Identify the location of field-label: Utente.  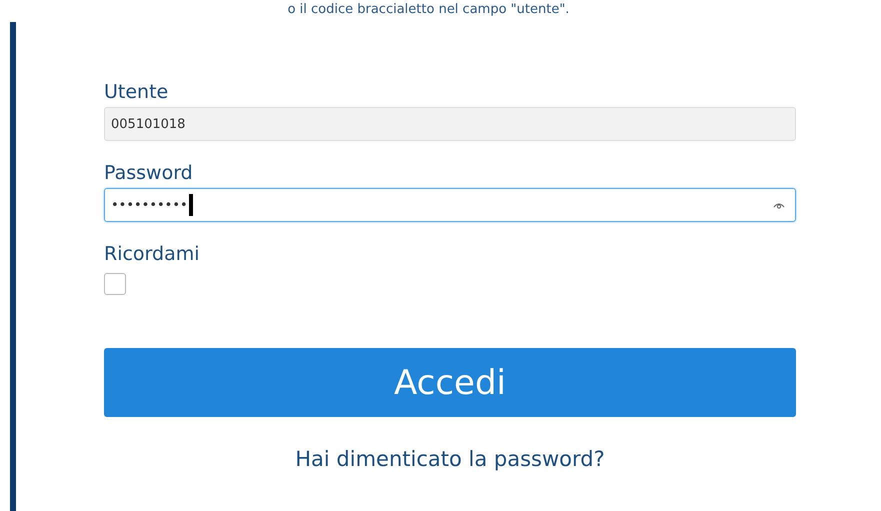
(137, 92).